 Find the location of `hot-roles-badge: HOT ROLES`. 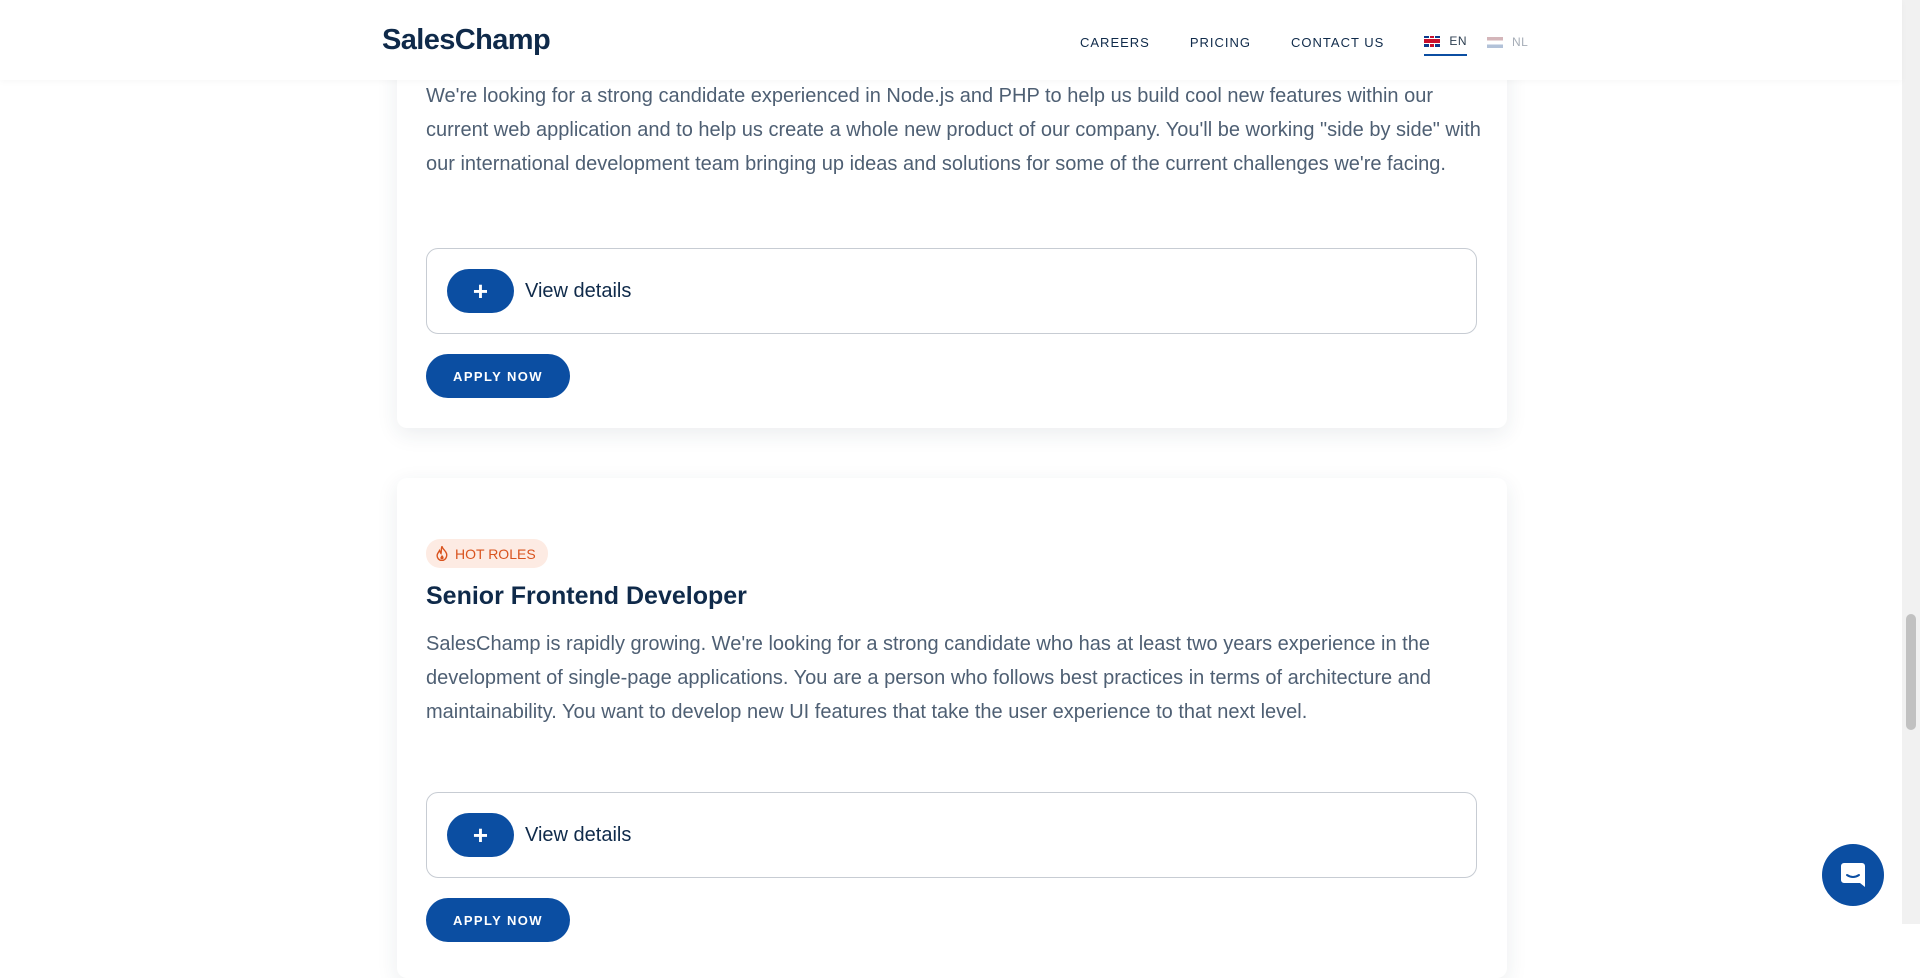

hot-roles-badge: HOT ROLES is located at coordinates (487, 553).